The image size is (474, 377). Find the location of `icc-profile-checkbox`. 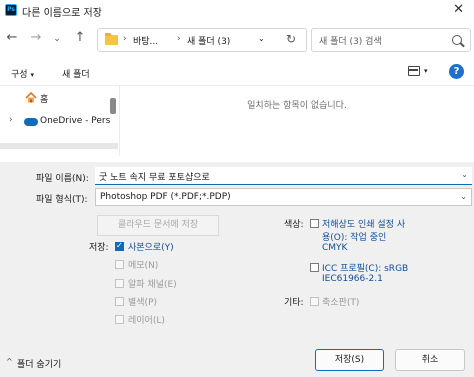

icc-profile-checkbox is located at coordinates (314, 267).